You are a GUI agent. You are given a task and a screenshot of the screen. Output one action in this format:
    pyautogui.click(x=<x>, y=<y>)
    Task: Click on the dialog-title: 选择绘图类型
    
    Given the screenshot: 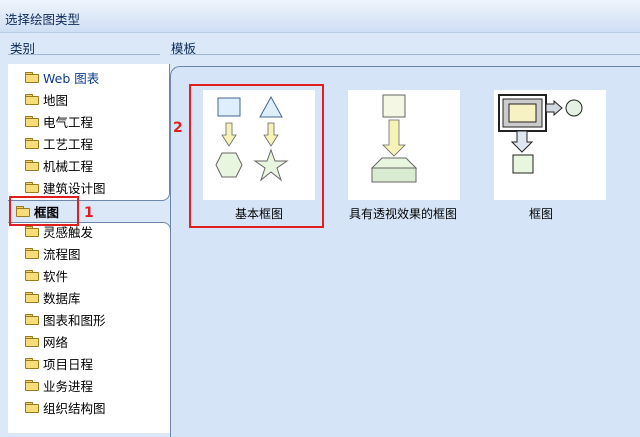 What is the action you would take?
    pyautogui.click(x=43, y=19)
    